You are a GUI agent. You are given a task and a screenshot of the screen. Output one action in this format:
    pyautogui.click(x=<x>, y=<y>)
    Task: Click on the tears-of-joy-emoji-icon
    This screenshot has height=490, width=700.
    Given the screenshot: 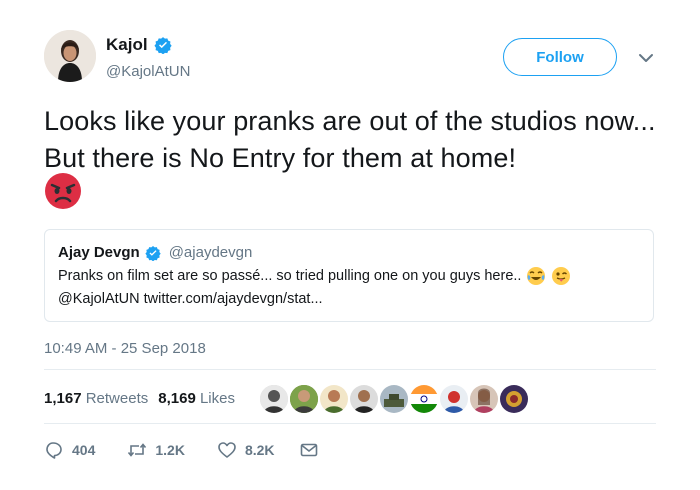 What is the action you would take?
    pyautogui.click(x=536, y=276)
    